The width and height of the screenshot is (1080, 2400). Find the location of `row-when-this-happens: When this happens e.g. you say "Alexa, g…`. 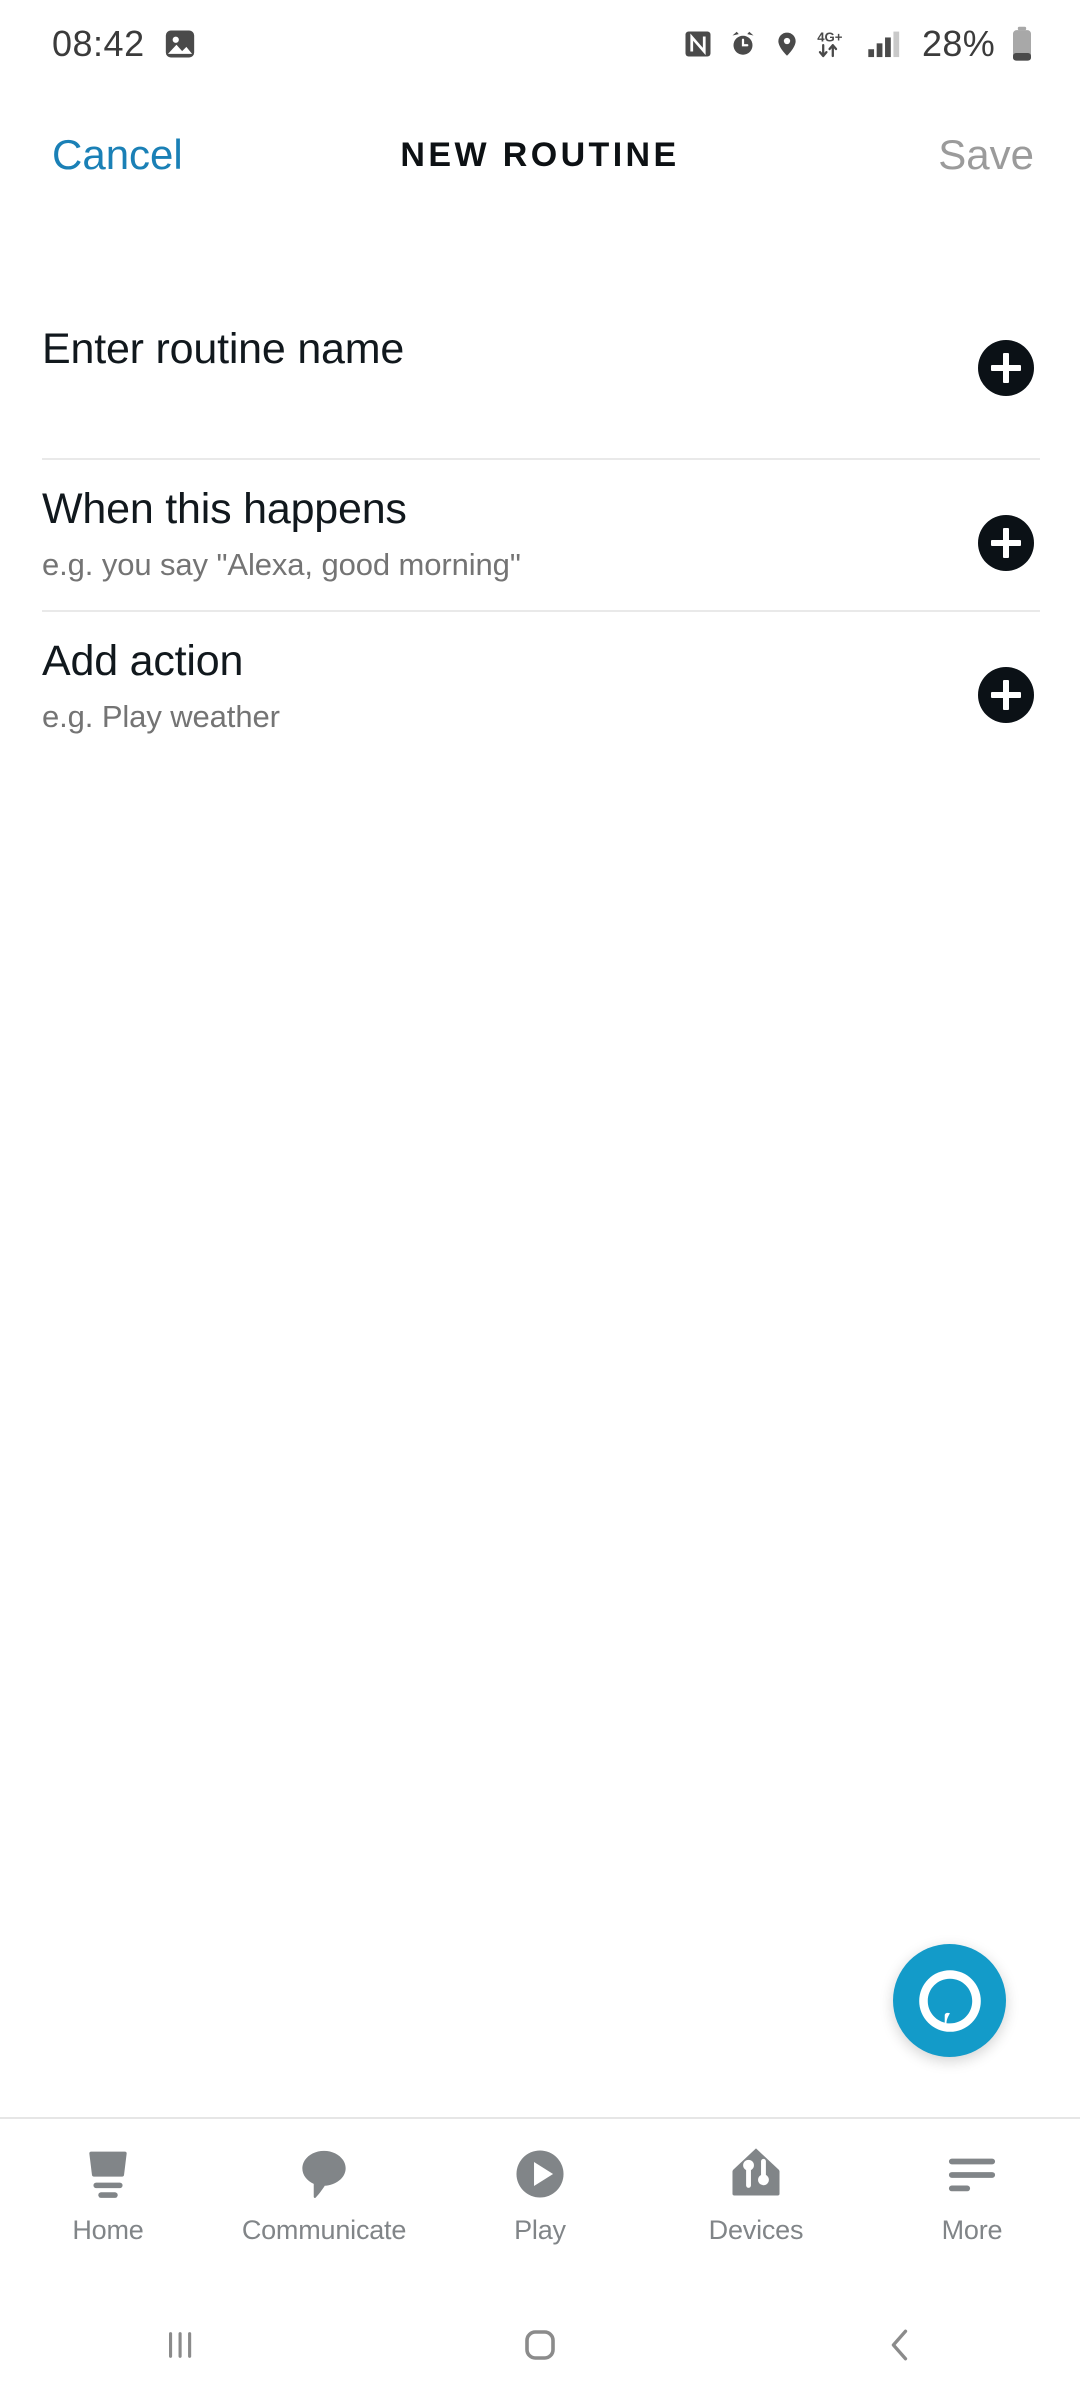

row-when-this-happens: When this happens e.g. you say "Alexa, g… is located at coordinates (540, 535).